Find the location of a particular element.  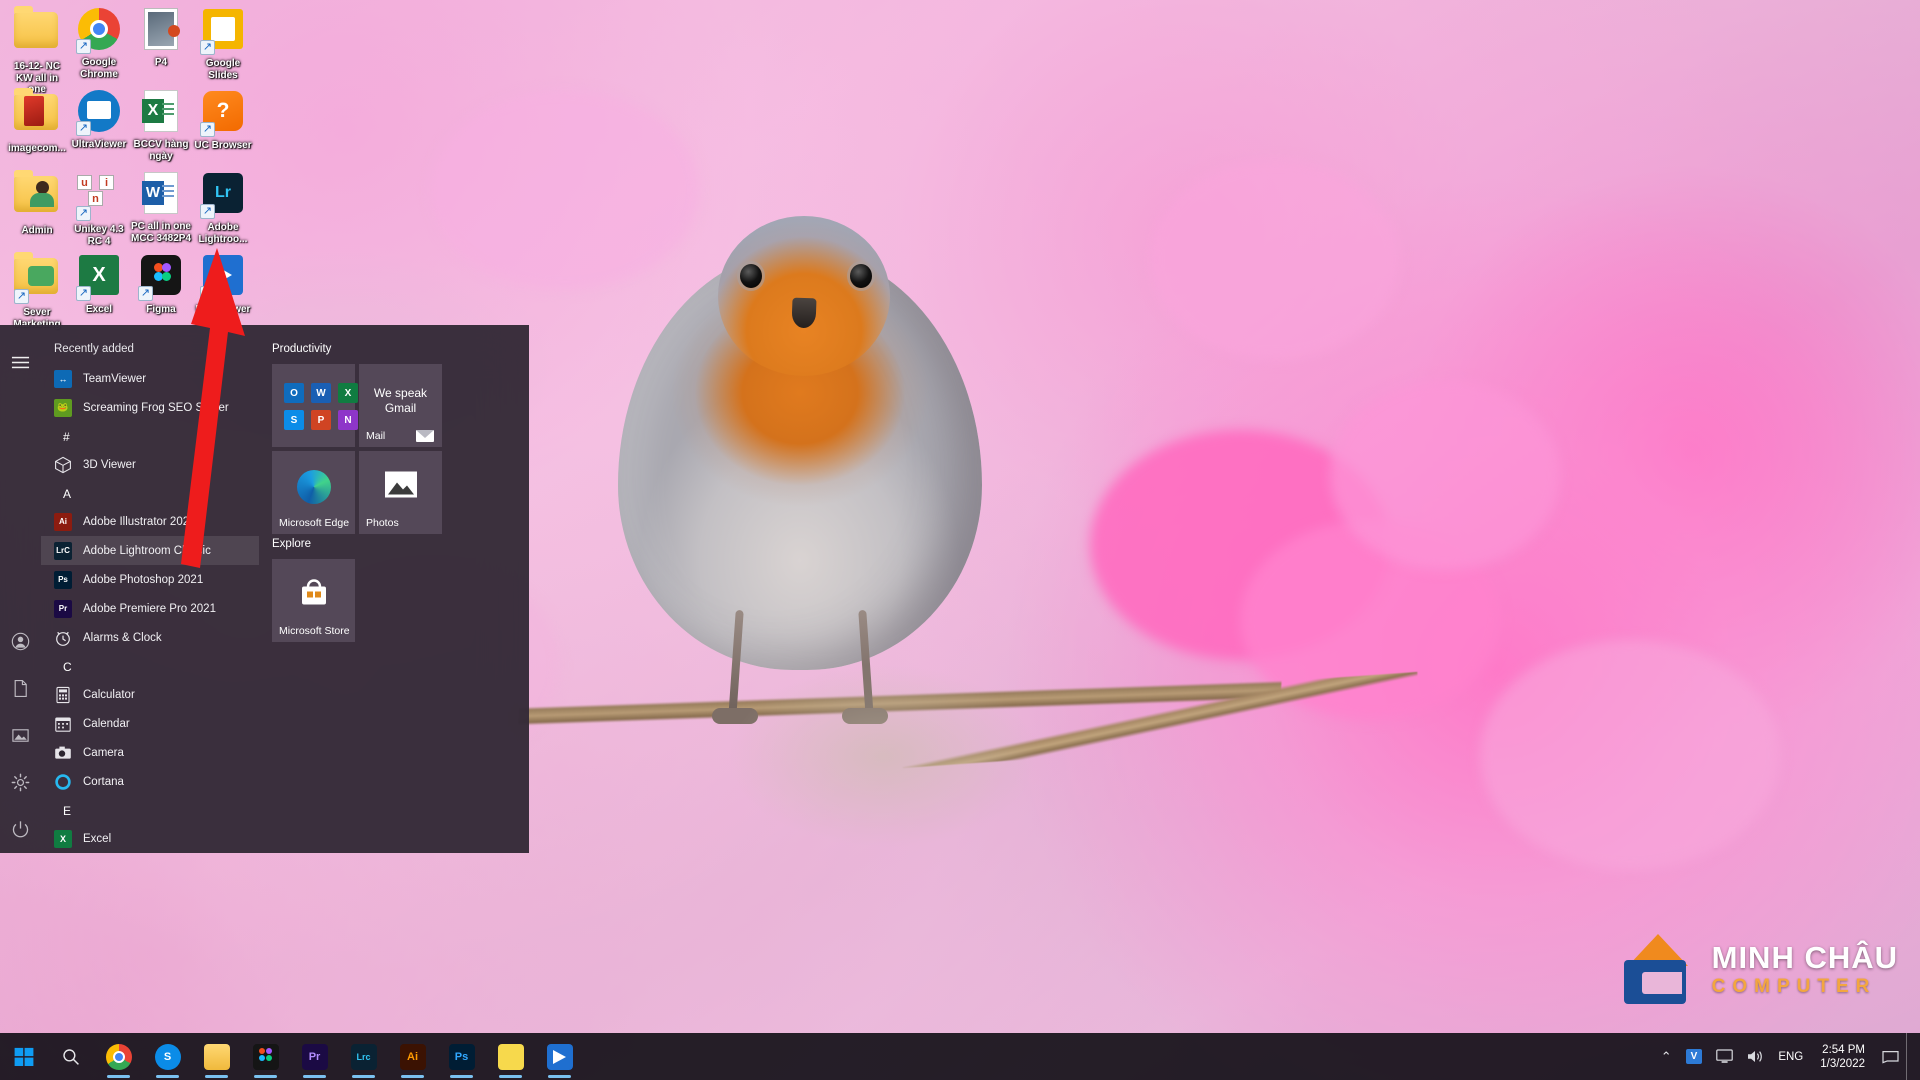

start-button is located at coordinates (24, 1056).